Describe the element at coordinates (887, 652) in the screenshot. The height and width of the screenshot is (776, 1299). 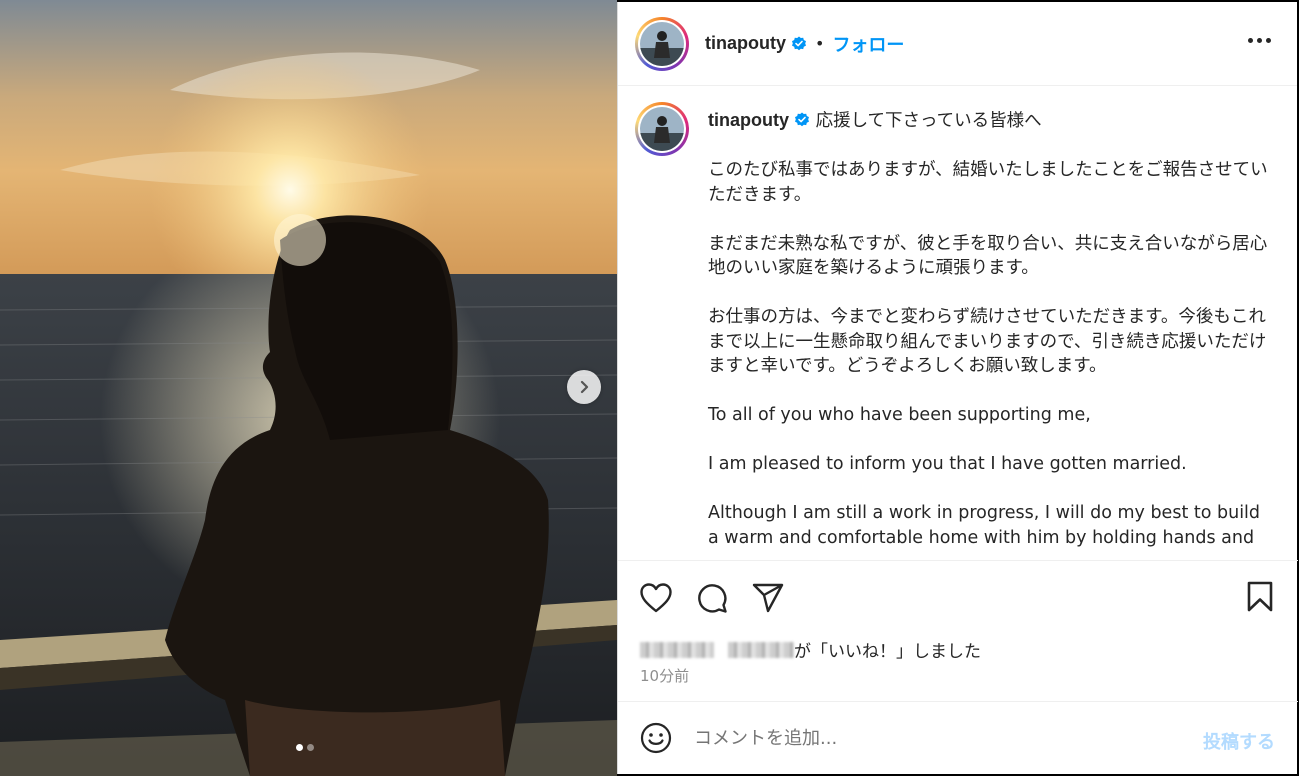
I see `liked-by-text: が「いいね！」しました` at that location.